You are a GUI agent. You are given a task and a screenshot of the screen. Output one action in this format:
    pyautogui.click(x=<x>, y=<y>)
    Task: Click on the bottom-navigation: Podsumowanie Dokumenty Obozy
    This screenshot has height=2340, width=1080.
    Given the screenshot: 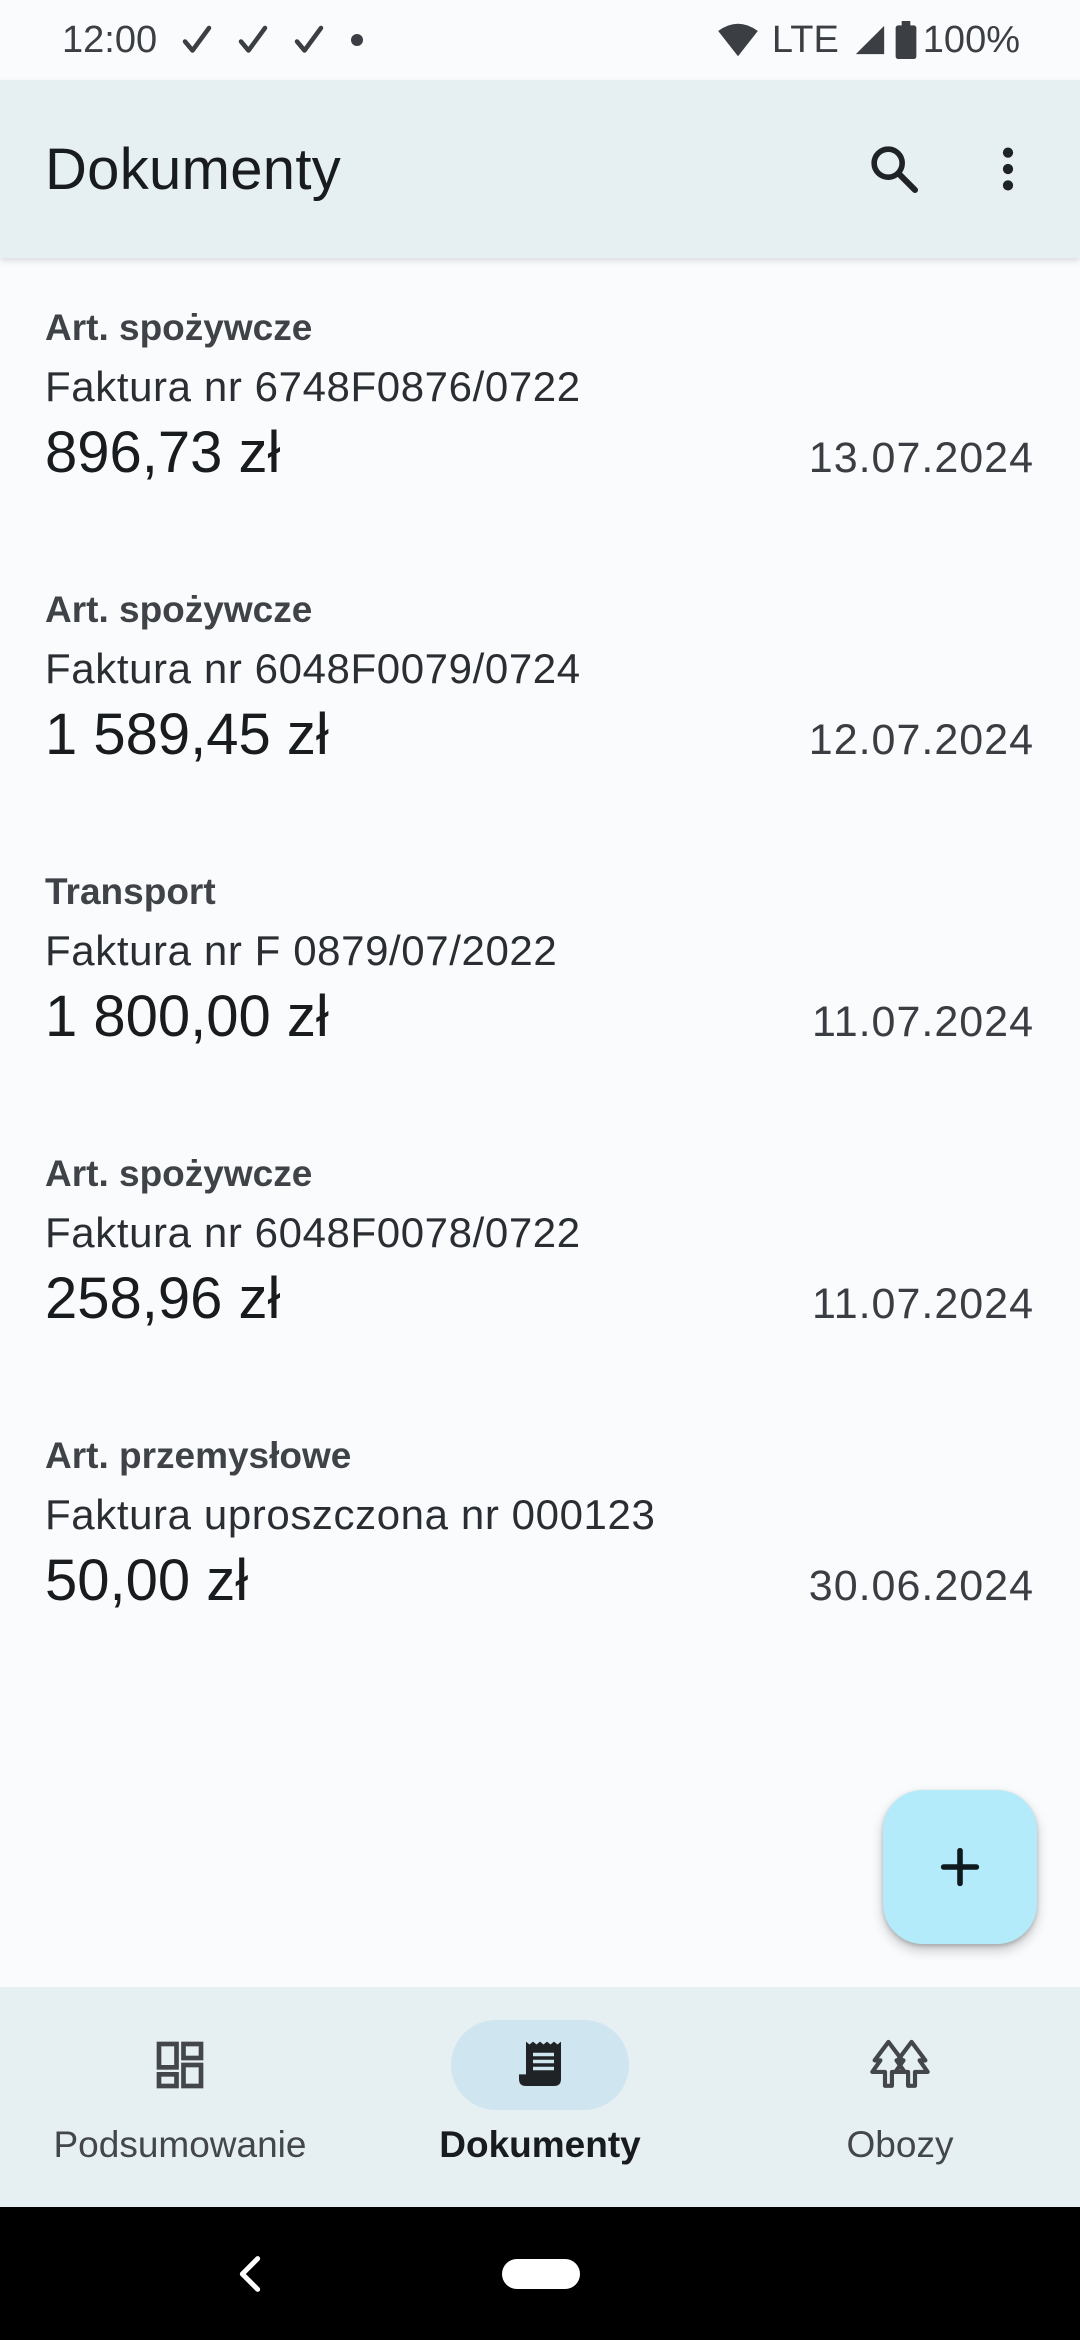 What is the action you would take?
    pyautogui.click(x=540, y=2097)
    